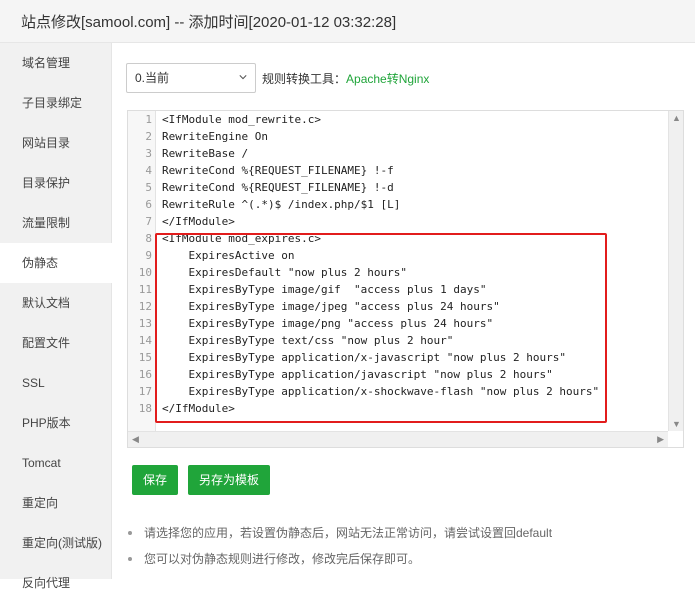 The height and width of the screenshot is (603, 695). I want to click on line-number: 5, so click(148, 187).